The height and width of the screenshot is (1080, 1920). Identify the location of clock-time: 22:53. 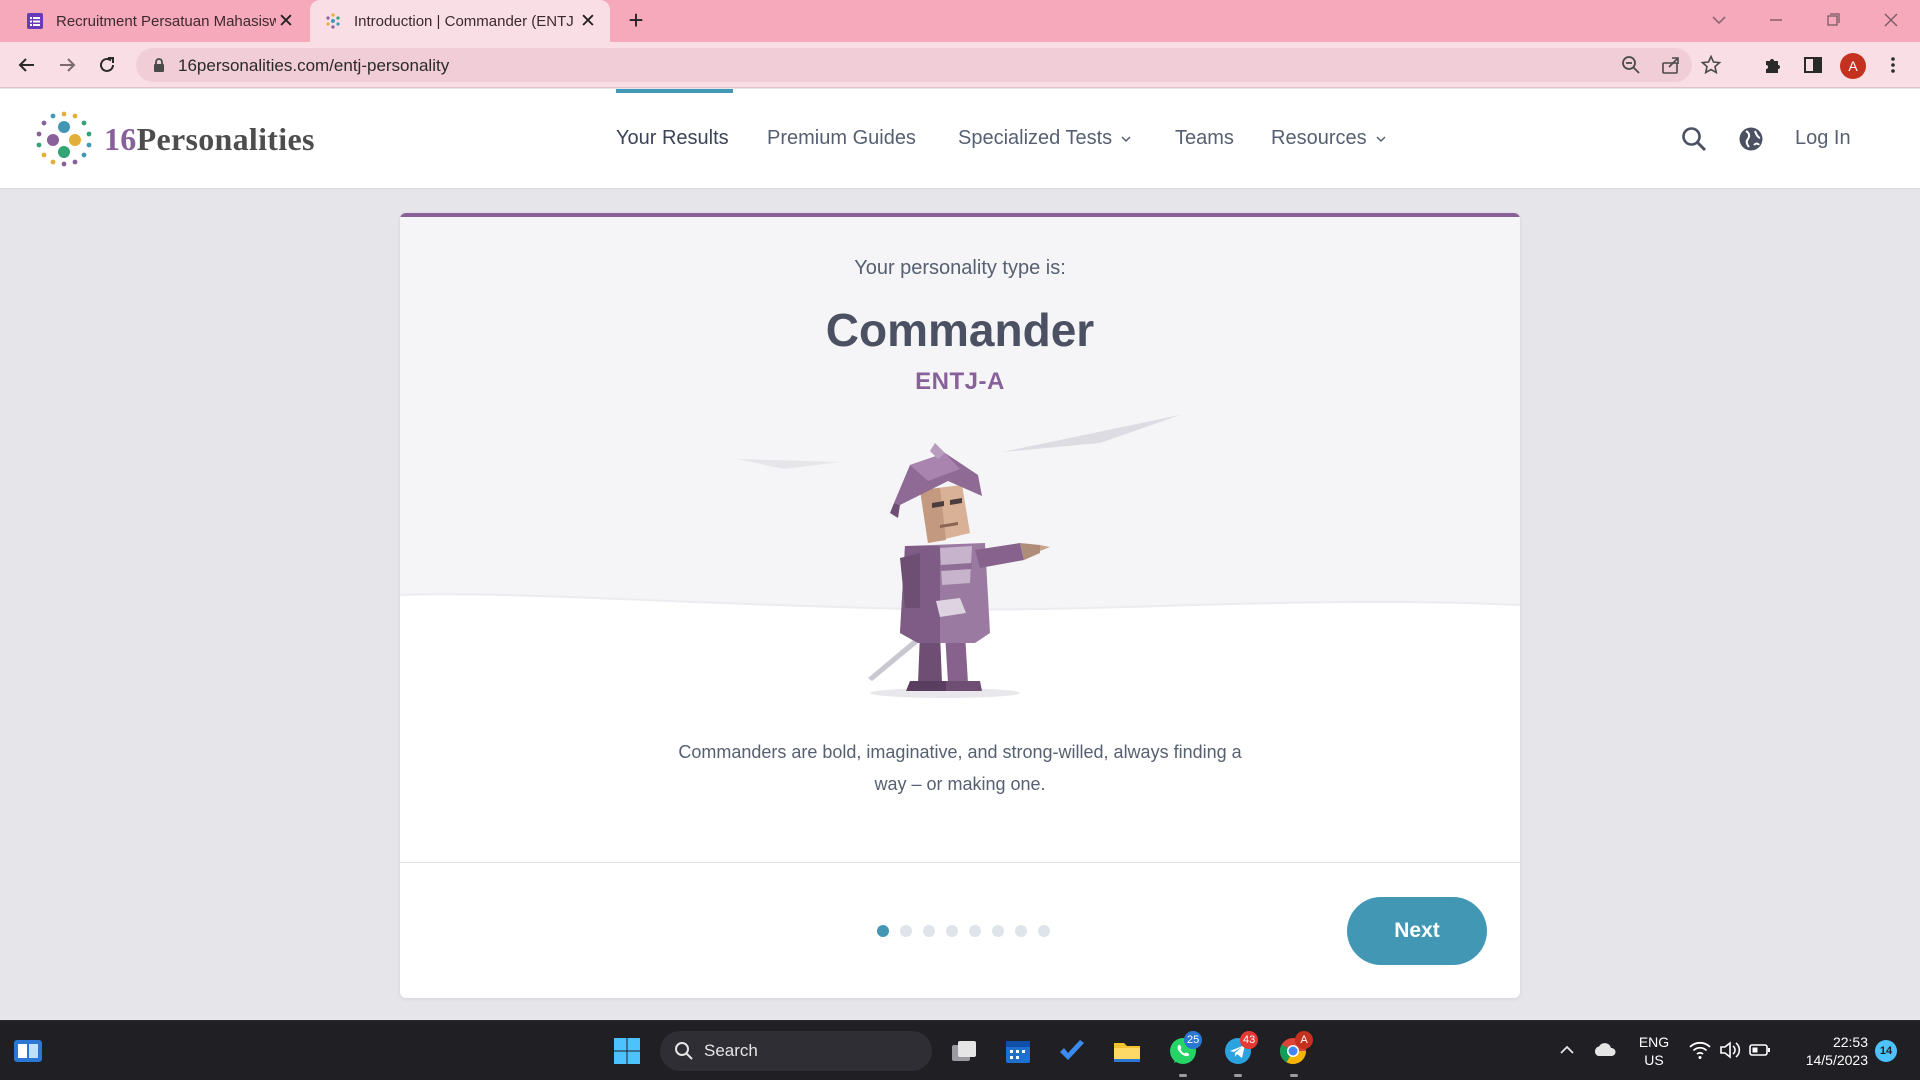
(1850, 1042).